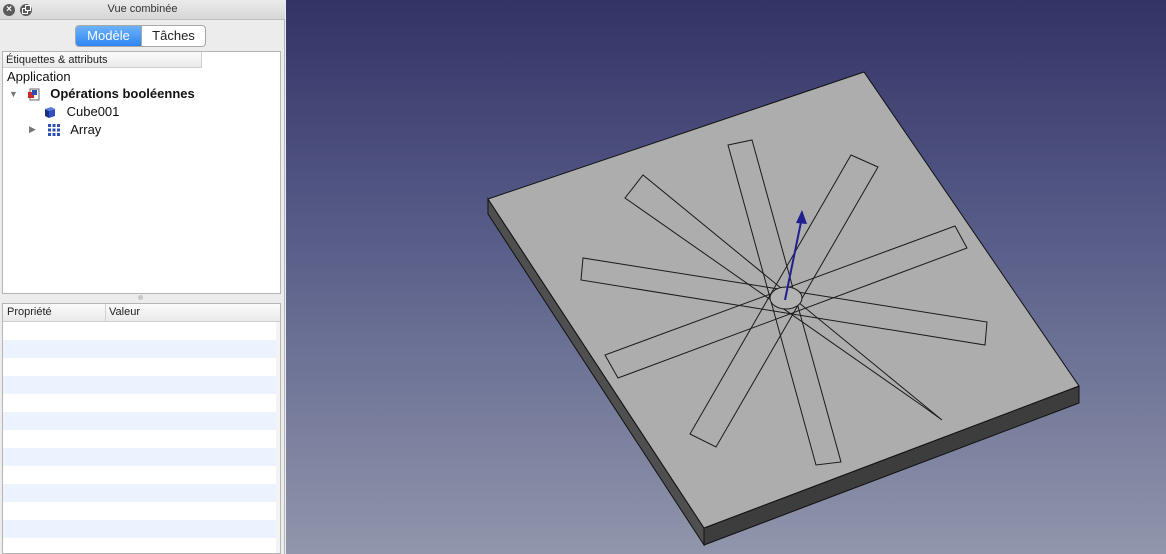 Image resolution: width=1166 pixels, height=554 pixels. Describe the element at coordinates (140, 297) in the screenshot. I see `splitter-handle` at that location.